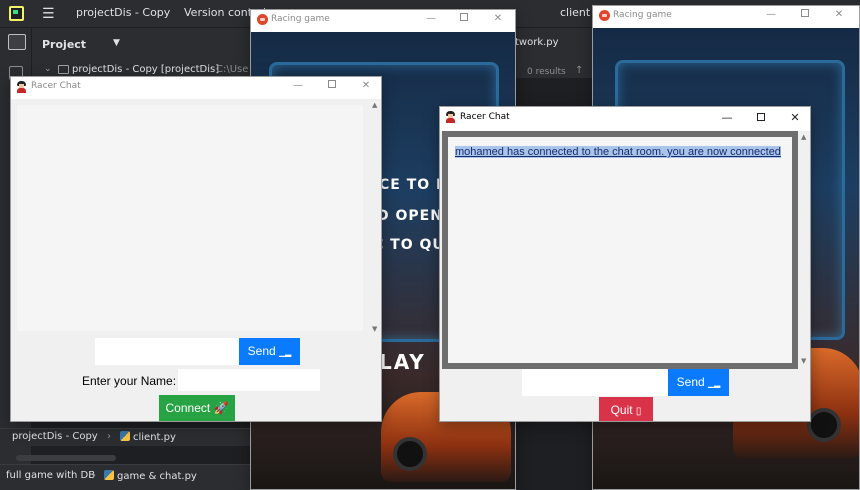  Describe the element at coordinates (123, 12) in the screenshot. I see `project-selector: projectDis - Copy` at that location.